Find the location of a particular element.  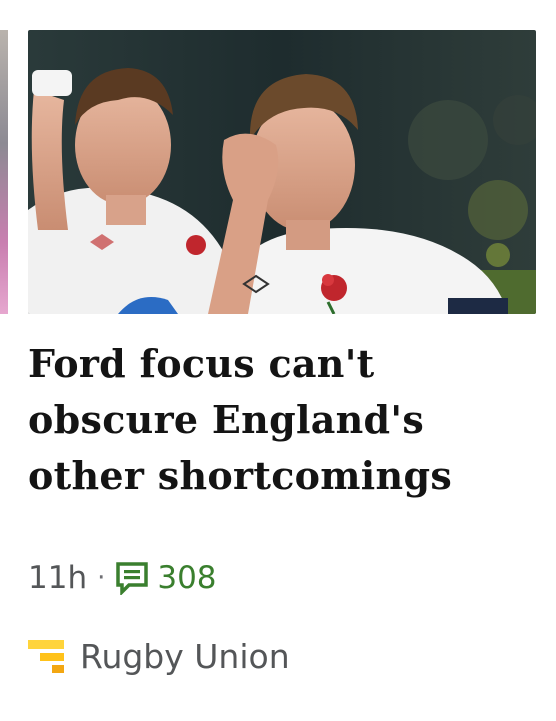

topic-link: Rugby Union is located at coordinates (159, 656).